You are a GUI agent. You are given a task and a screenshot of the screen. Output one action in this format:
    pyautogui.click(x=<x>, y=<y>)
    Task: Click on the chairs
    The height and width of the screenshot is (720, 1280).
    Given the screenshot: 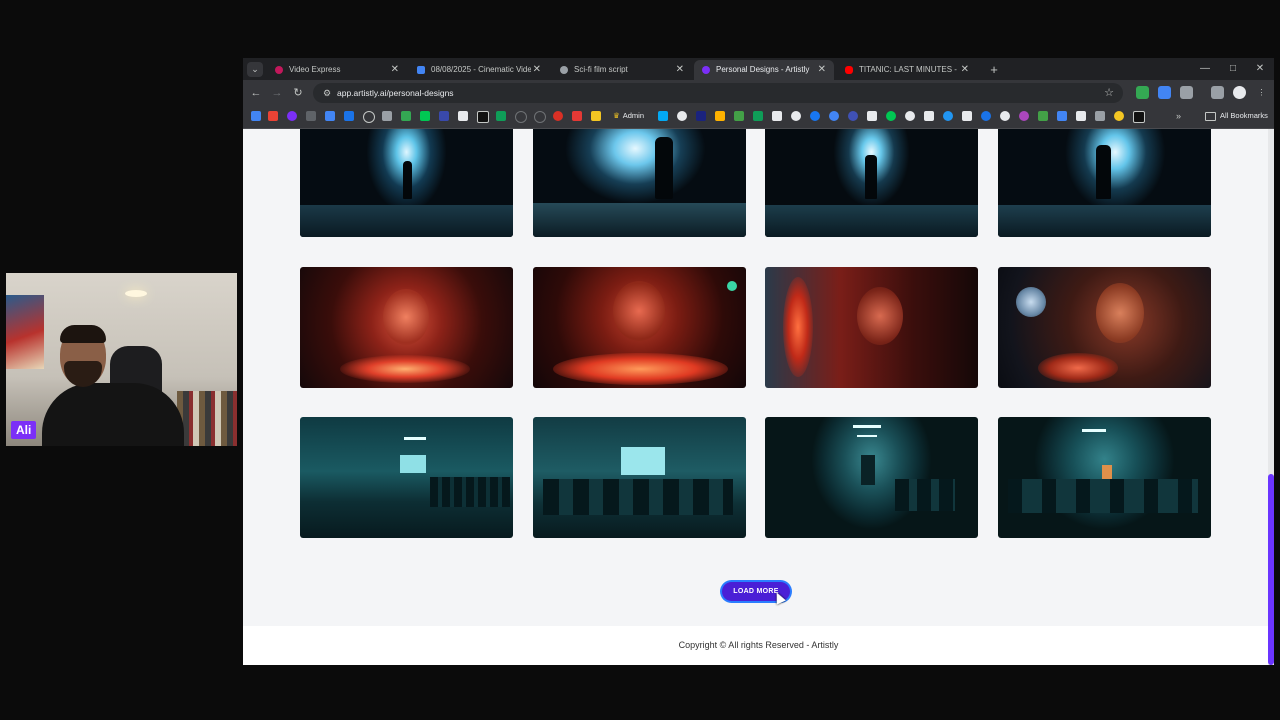 What is the action you would take?
    pyautogui.click(x=470, y=492)
    